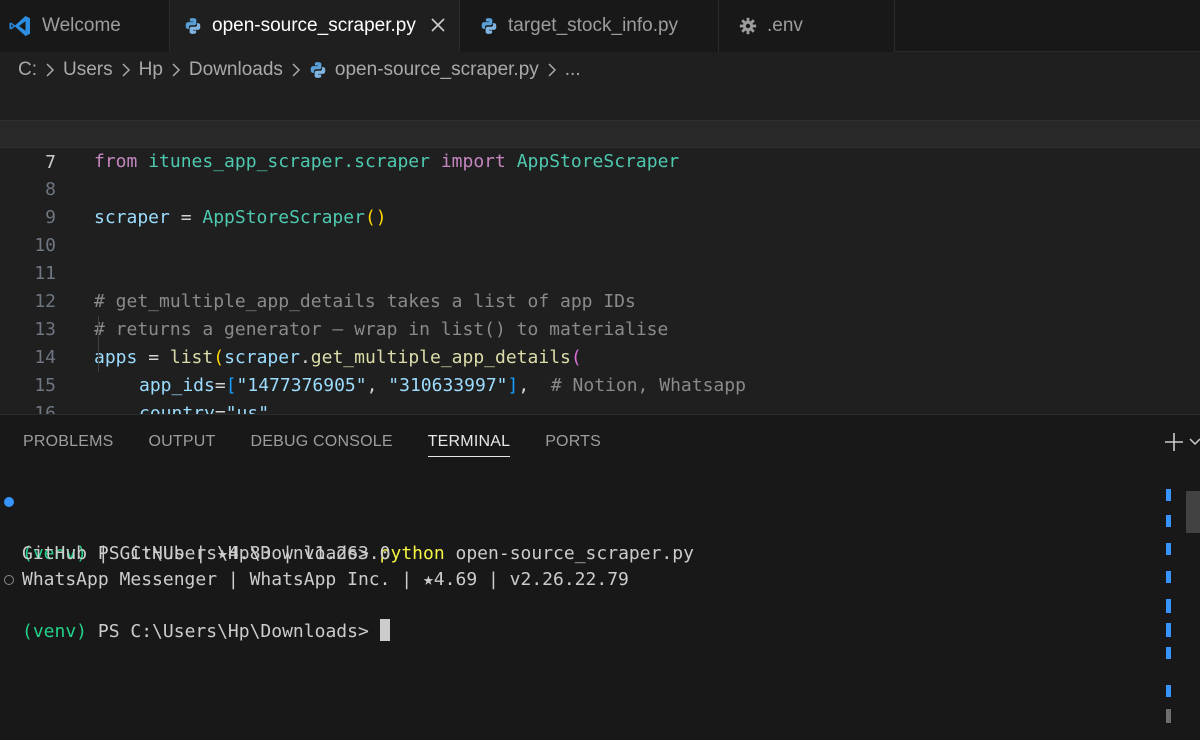 The width and height of the screenshot is (1200, 740). I want to click on chevron-down-icon, so click(1194, 442).